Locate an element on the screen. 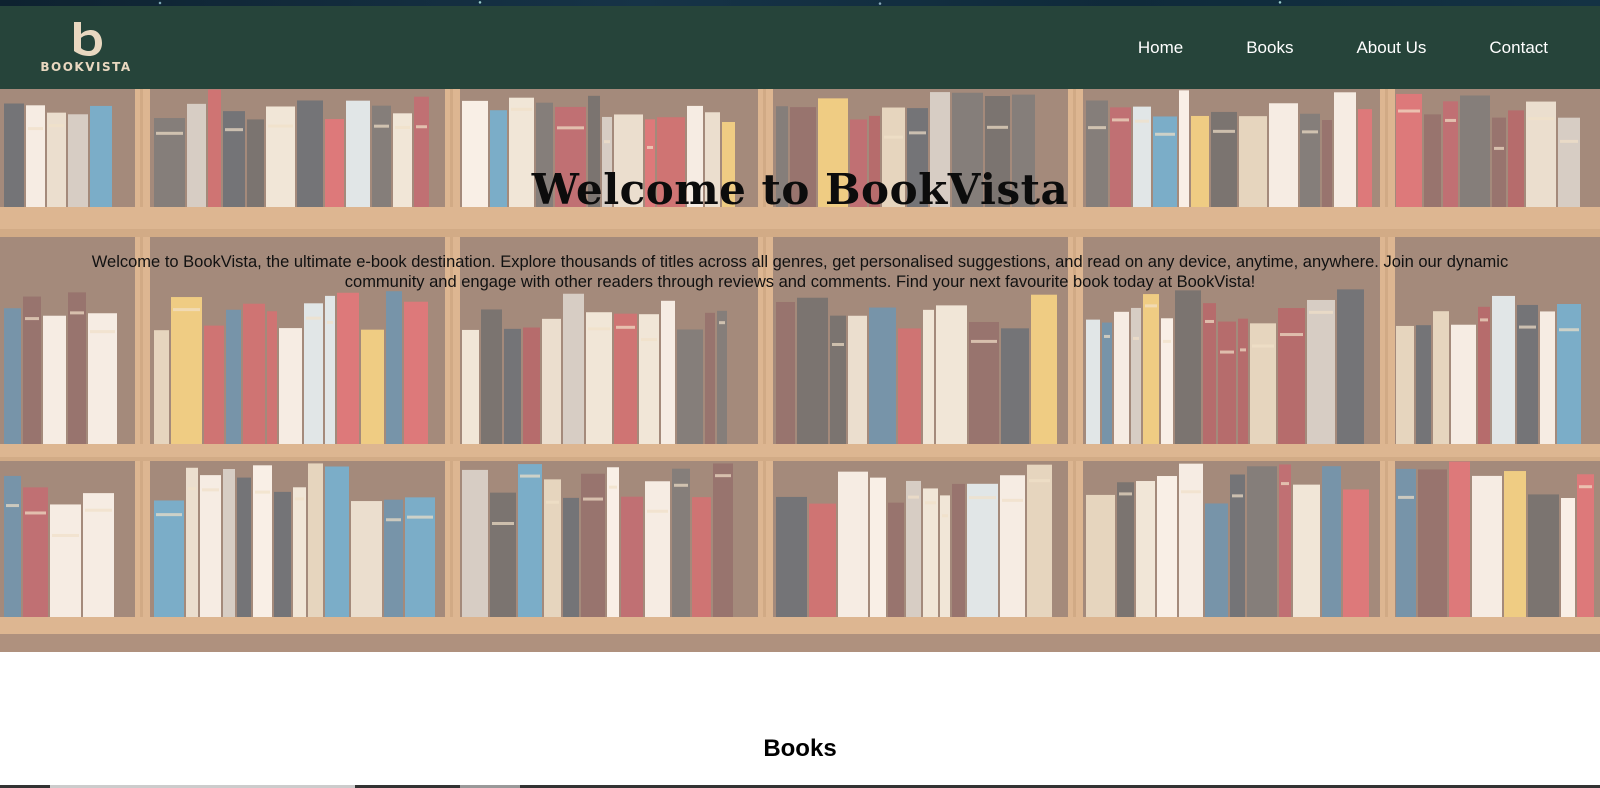  hero-title: Welcome to BookVista is located at coordinates (800, 189).